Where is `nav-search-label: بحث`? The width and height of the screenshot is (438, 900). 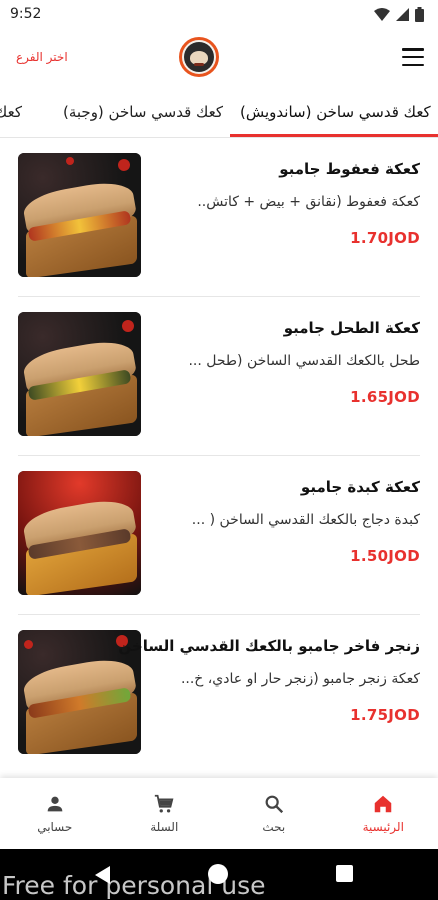
nav-search-label: بحث is located at coordinates (274, 827).